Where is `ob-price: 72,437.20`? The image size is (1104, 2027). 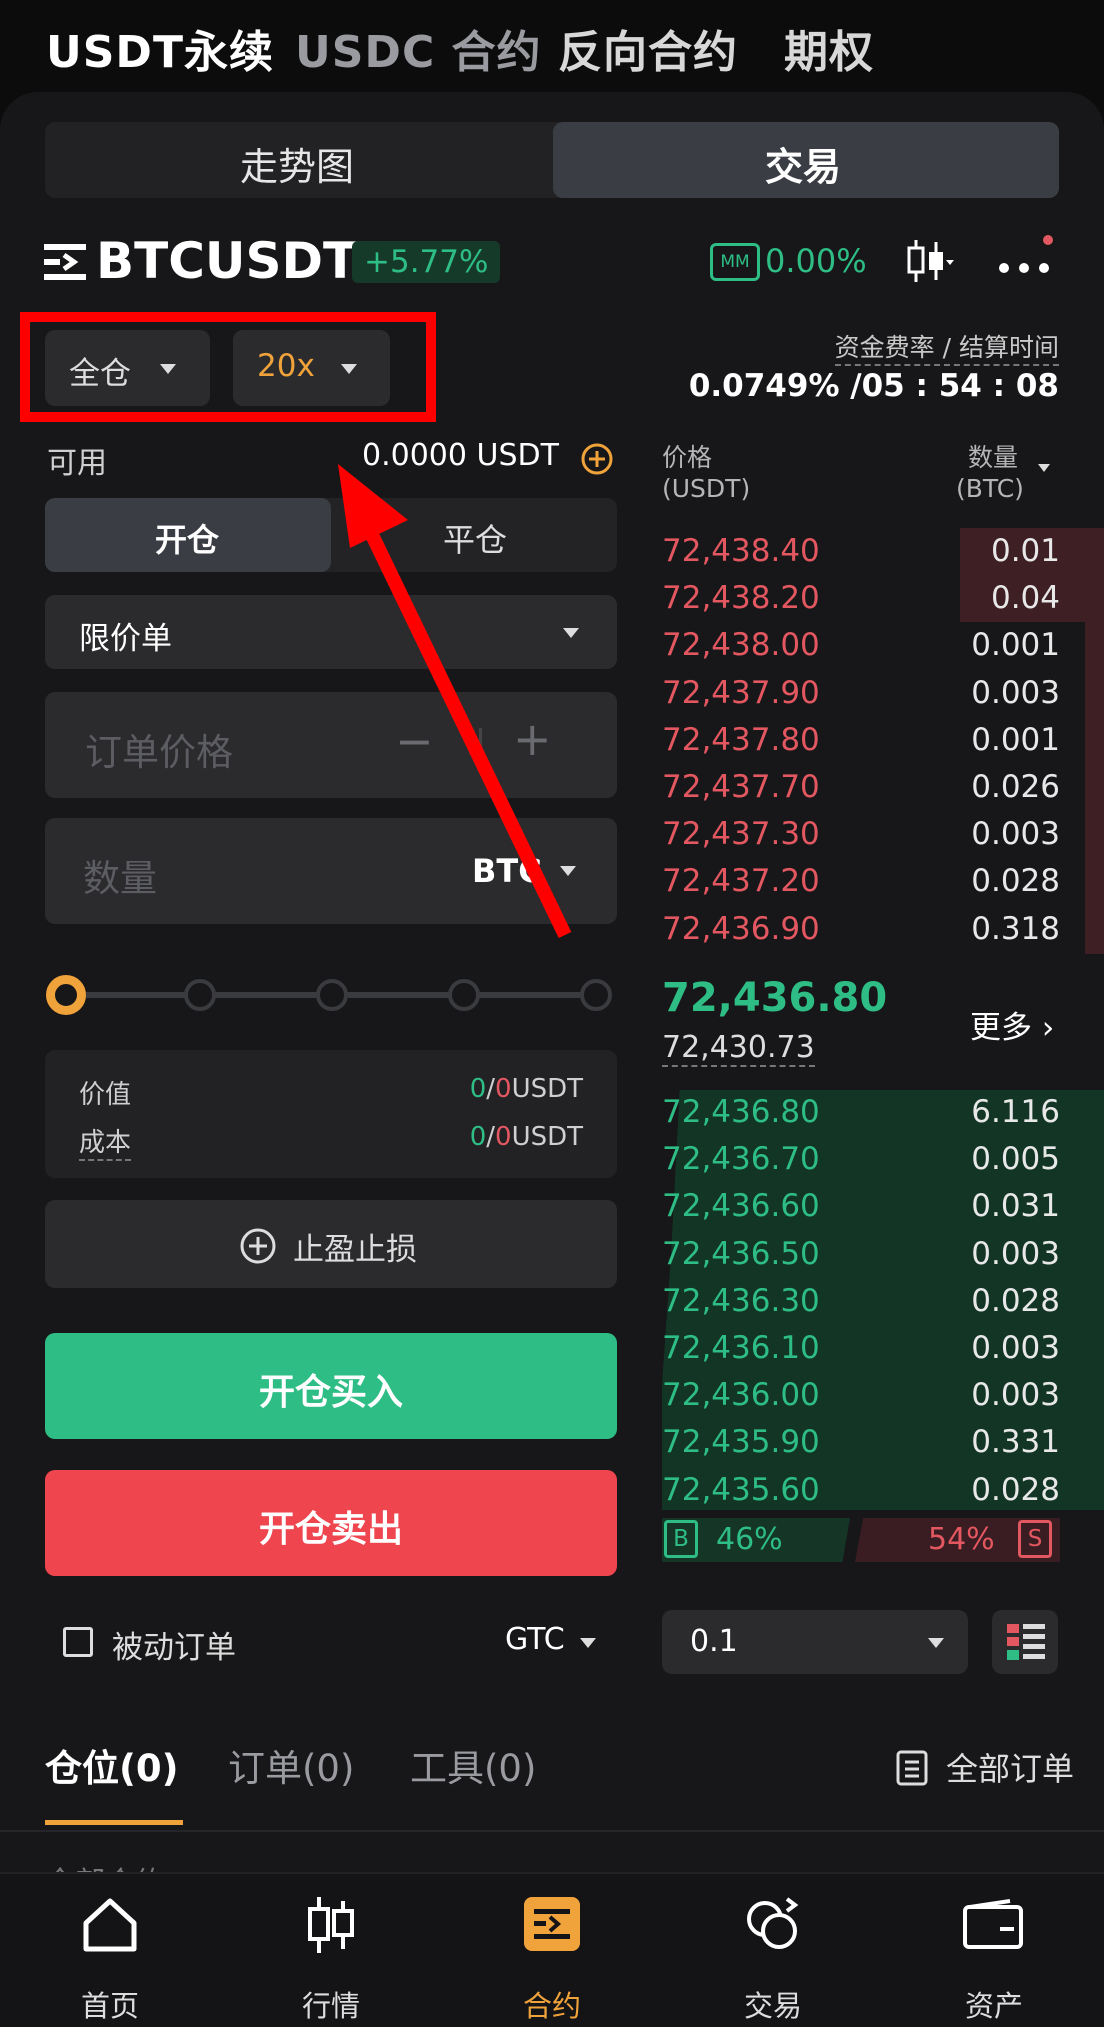 ob-price: 72,437.20 is located at coordinates (741, 881).